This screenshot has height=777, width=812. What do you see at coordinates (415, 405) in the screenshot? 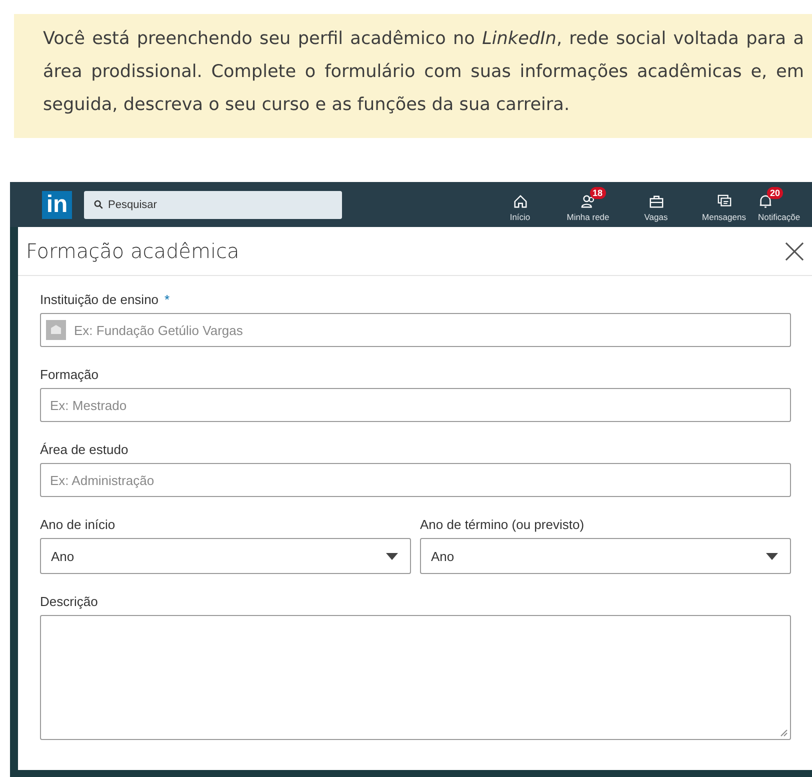
I see `input-field: Ex: Mestrado` at bounding box center [415, 405].